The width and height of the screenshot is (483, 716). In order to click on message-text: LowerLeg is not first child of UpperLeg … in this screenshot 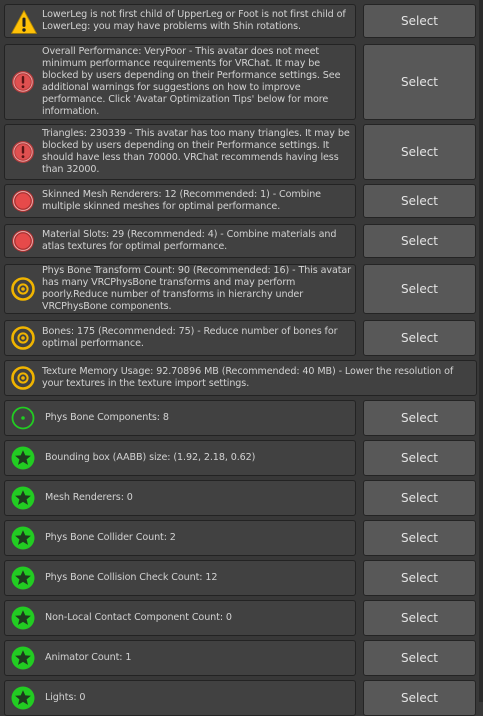, I will do `click(194, 20)`.